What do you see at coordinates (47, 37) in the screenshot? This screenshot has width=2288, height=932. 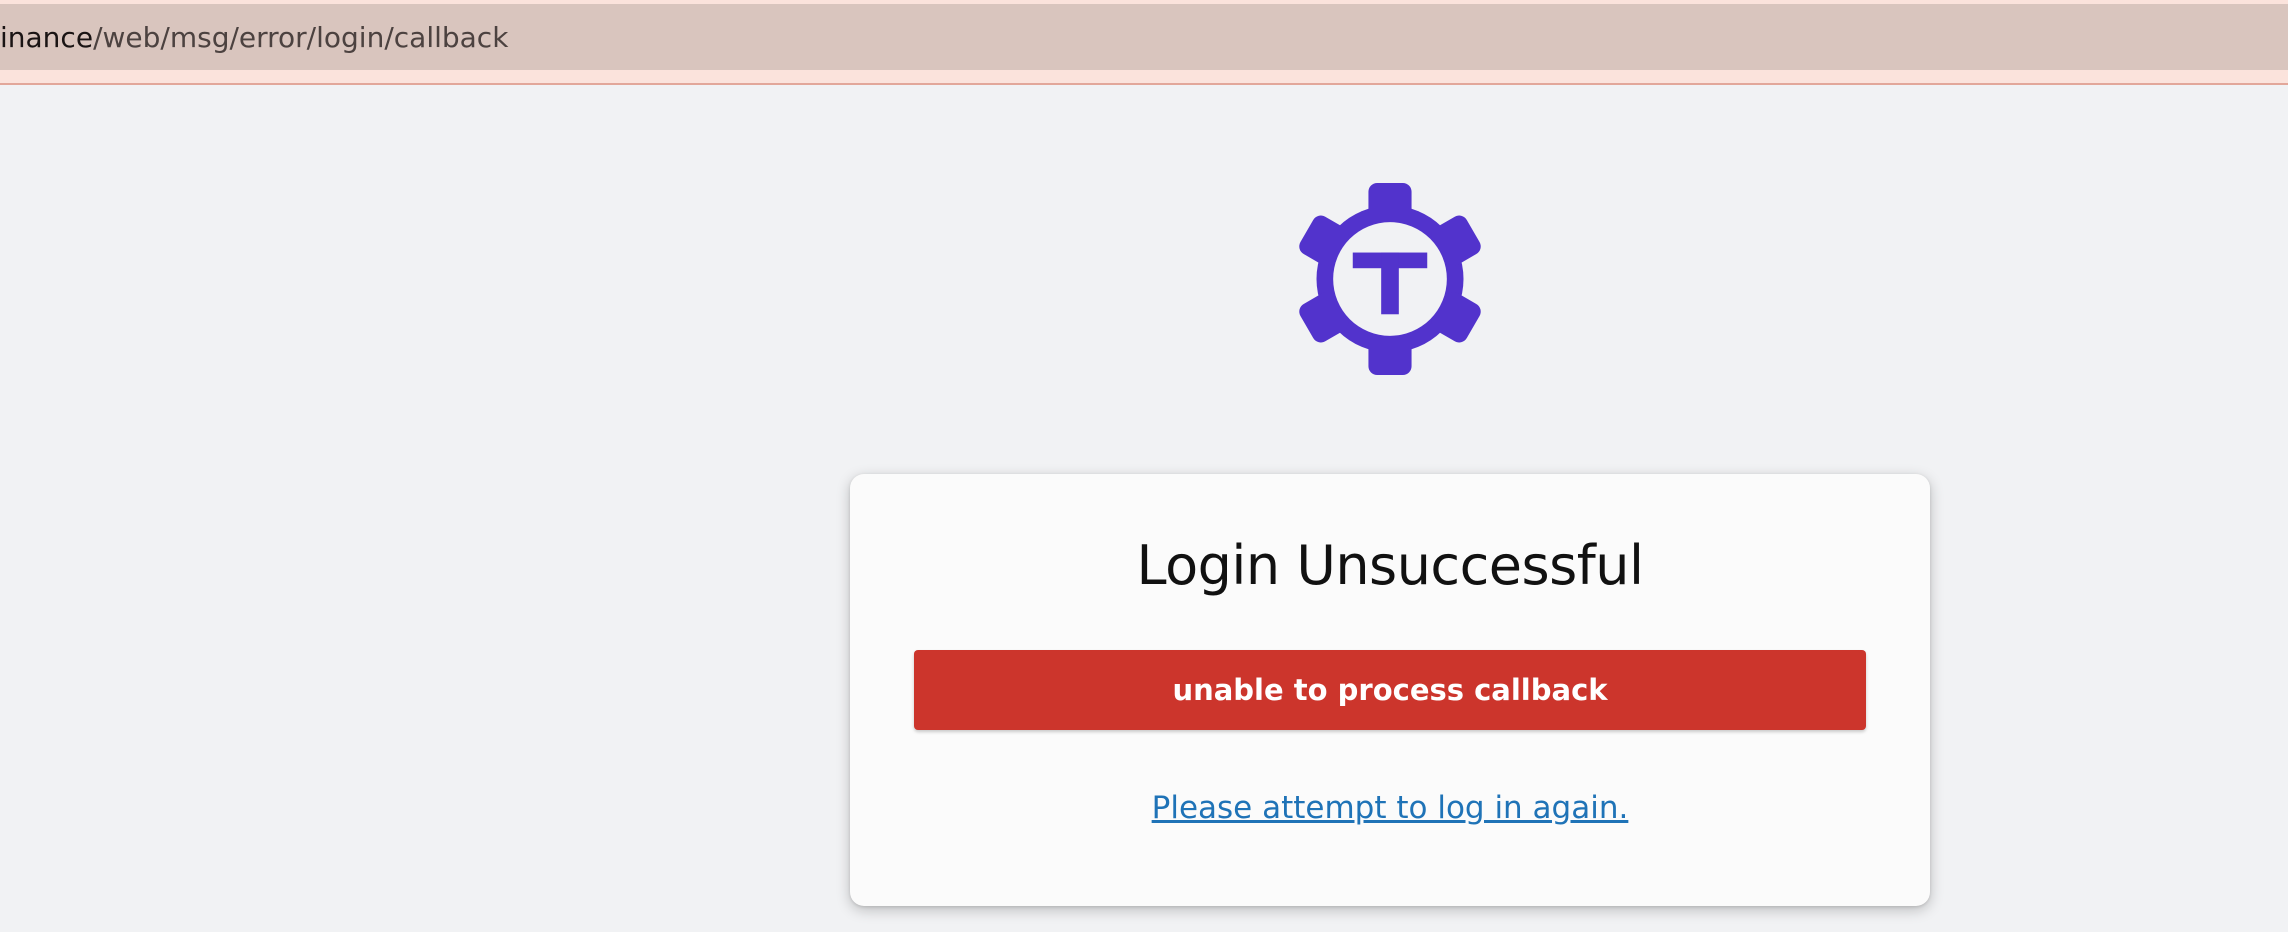 I see `url-host: inance` at bounding box center [47, 37].